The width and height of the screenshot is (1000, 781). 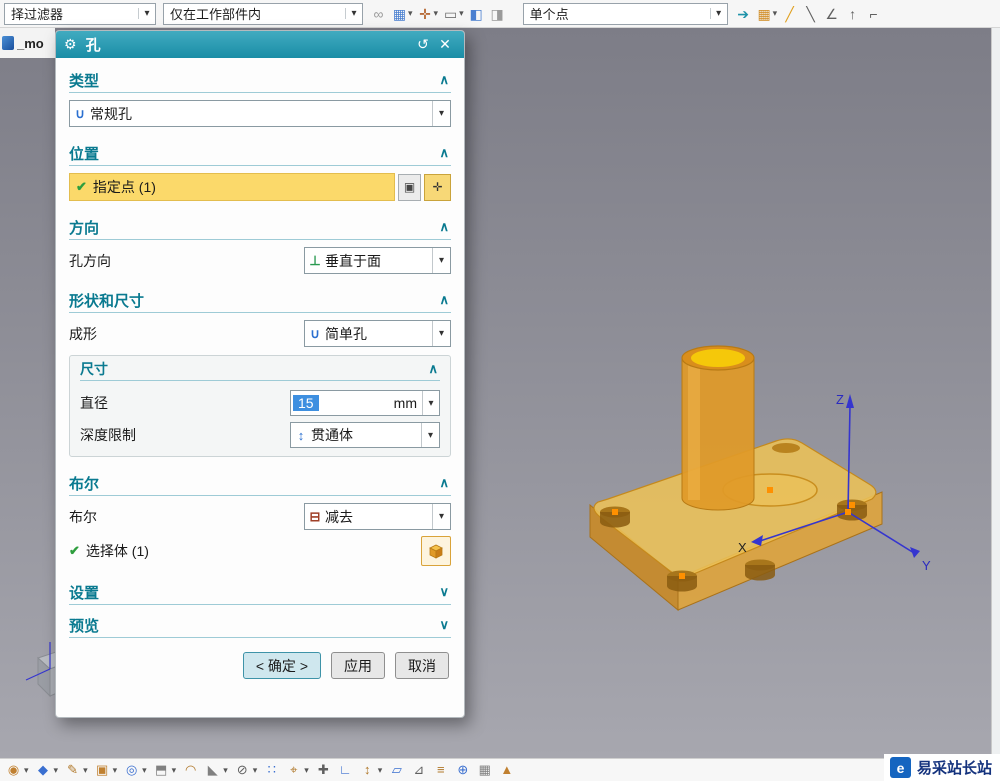 What do you see at coordinates (506, 770) in the screenshot?
I see `annotation-icon: ▲` at bounding box center [506, 770].